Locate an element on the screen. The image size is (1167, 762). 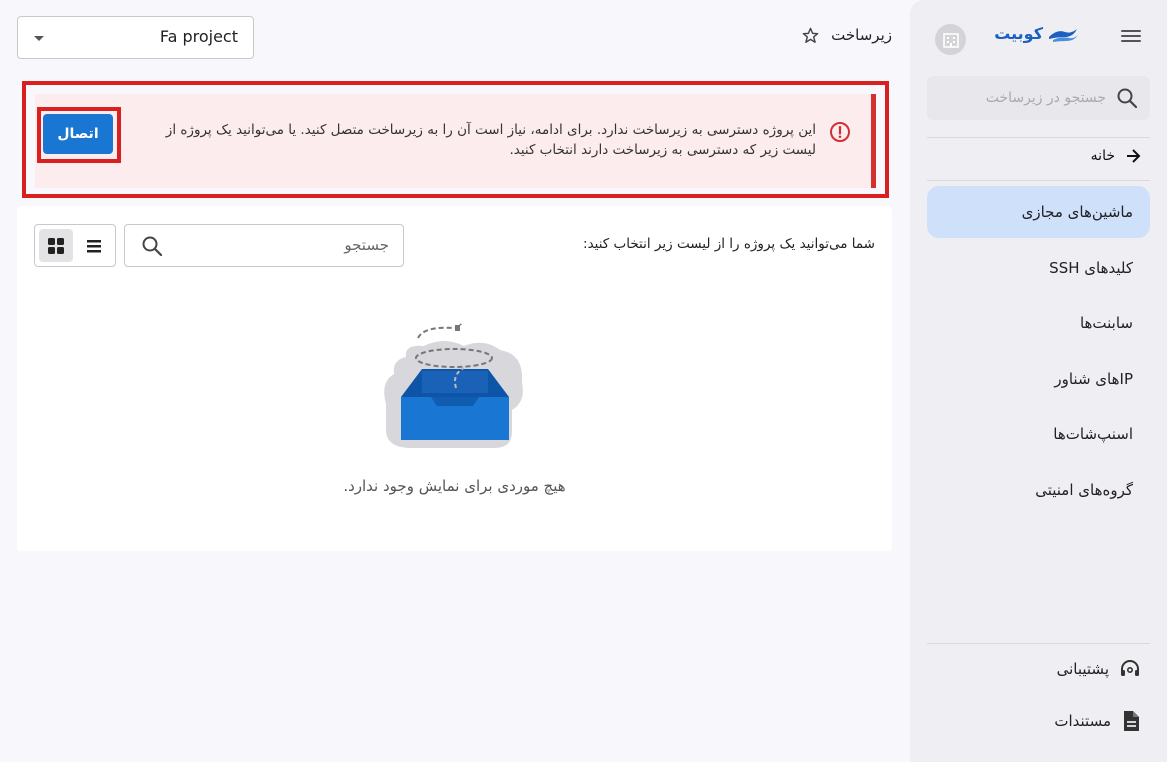
sidebar-search is located at coordinates (1038, 98).